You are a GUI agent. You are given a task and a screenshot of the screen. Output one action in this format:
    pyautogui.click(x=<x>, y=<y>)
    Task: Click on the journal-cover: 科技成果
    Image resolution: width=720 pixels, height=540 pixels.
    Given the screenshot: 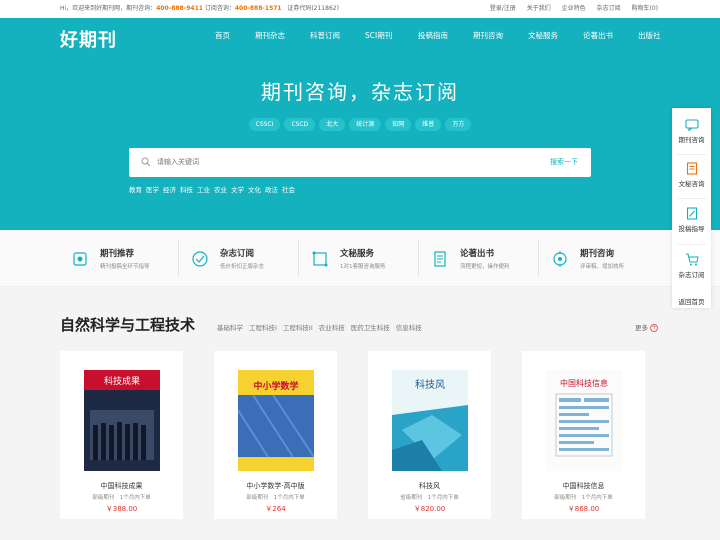 What is the action you would take?
    pyautogui.click(x=122, y=420)
    